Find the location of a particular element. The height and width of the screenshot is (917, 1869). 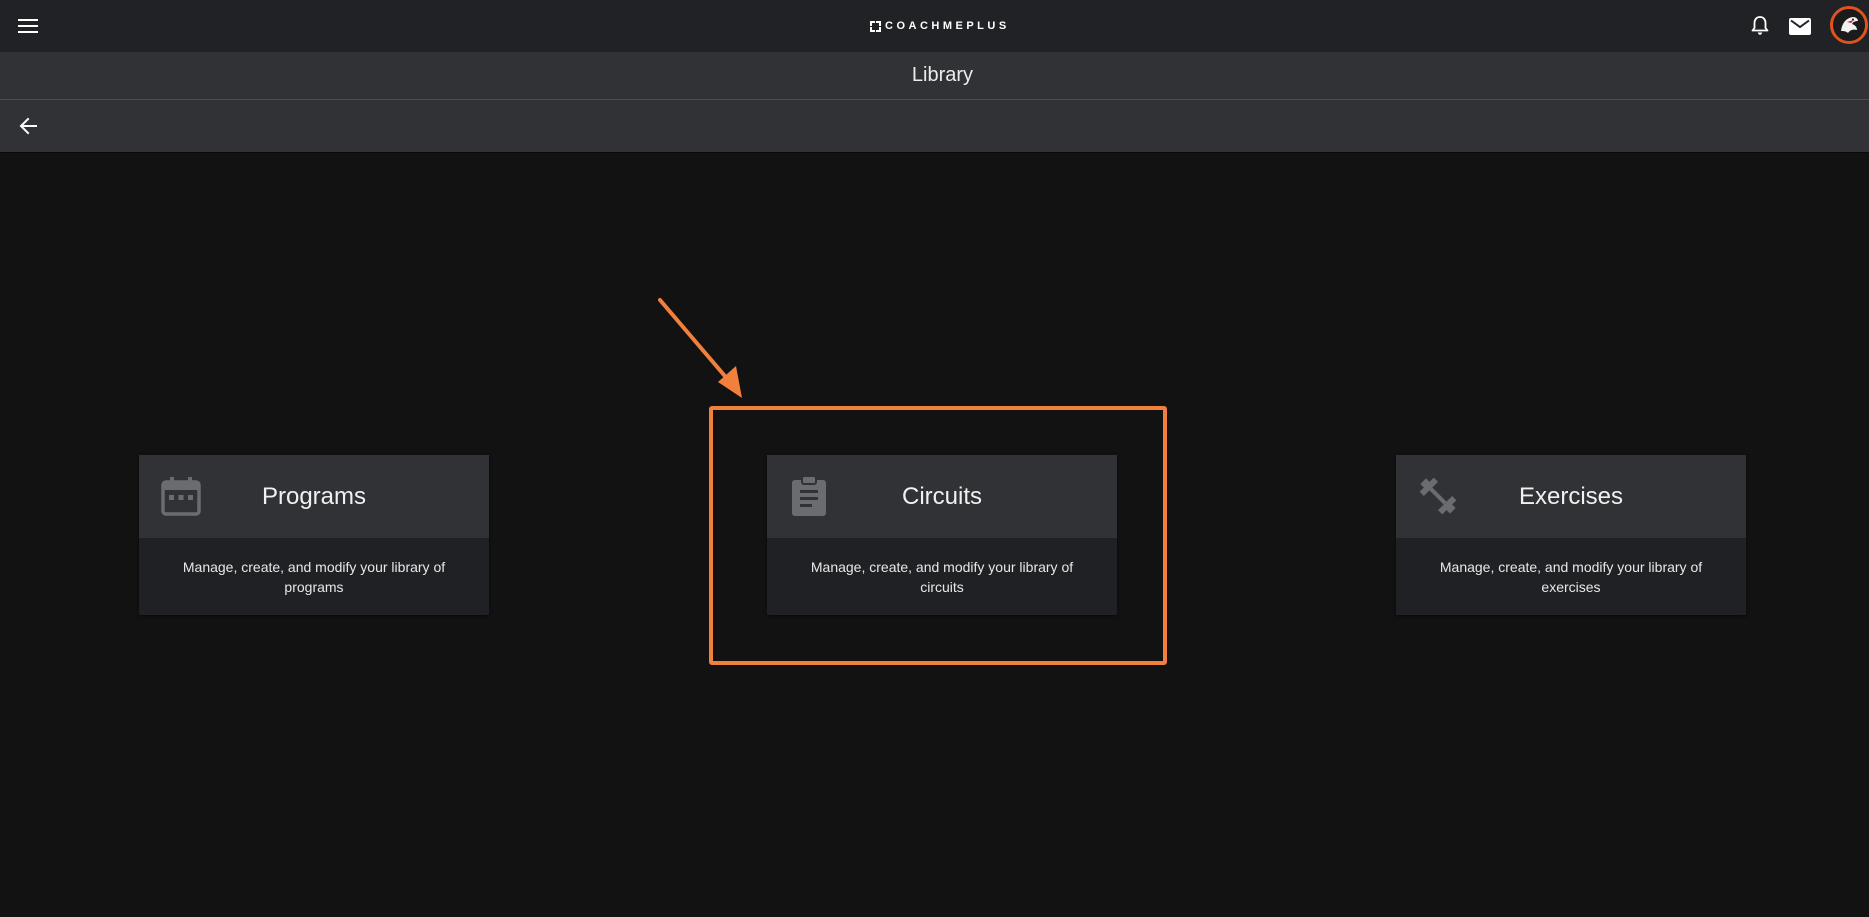

arrow-left-icon is located at coordinates (28, 126).